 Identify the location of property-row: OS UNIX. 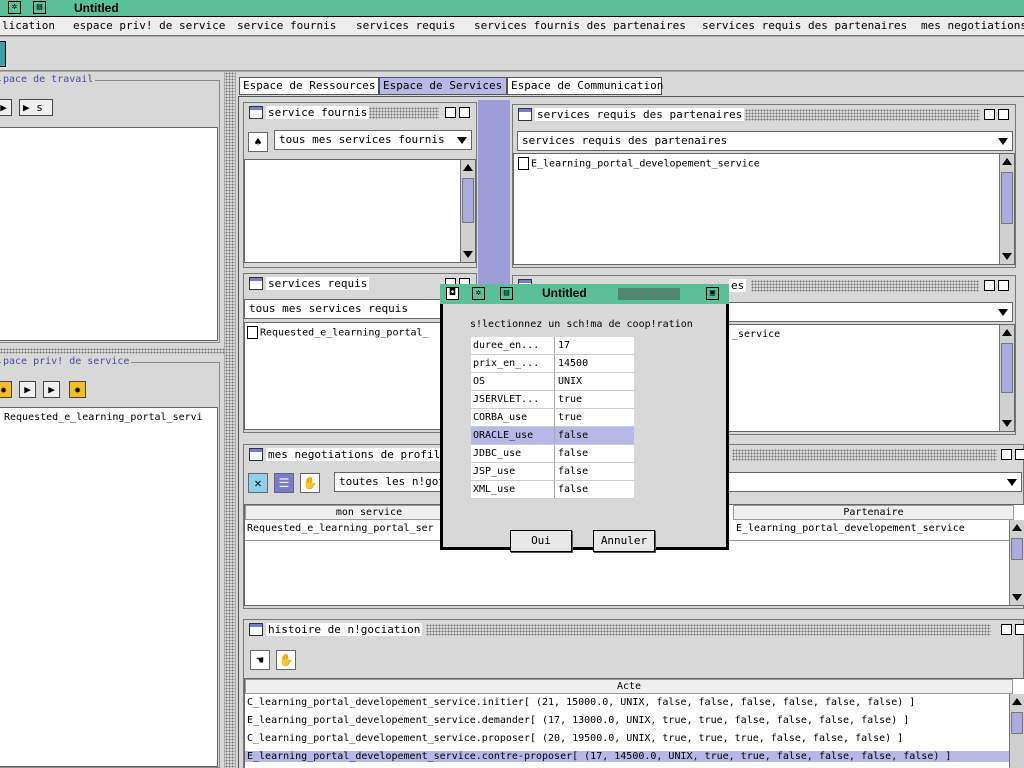
(552, 382).